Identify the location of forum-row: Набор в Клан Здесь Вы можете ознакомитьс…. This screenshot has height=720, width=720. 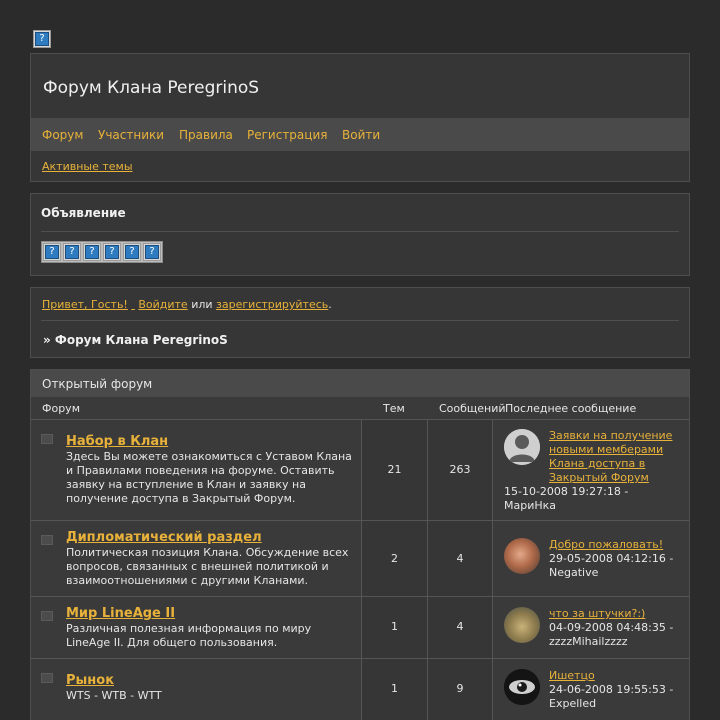
(360, 470).